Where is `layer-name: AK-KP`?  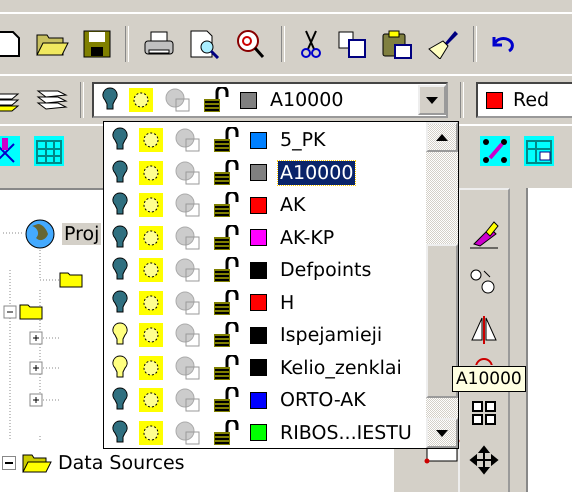
layer-name: AK-KP is located at coordinates (307, 238).